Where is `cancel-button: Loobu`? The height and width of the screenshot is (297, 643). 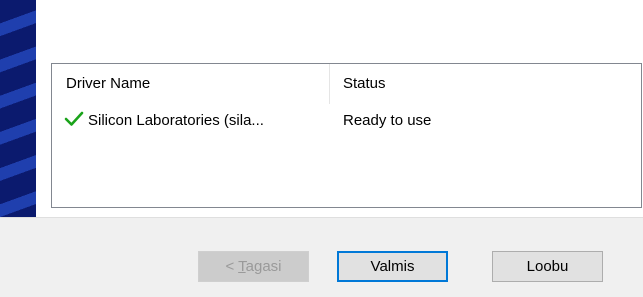
cancel-button: Loobu is located at coordinates (547, 266).